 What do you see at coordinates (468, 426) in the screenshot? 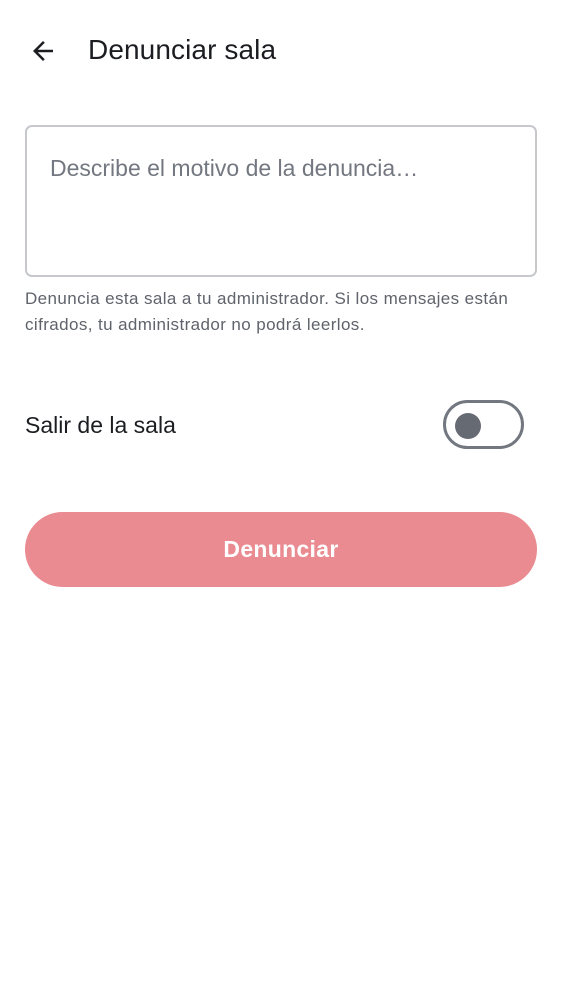
I see `switch-thumb` at bounding box center [468, 426].